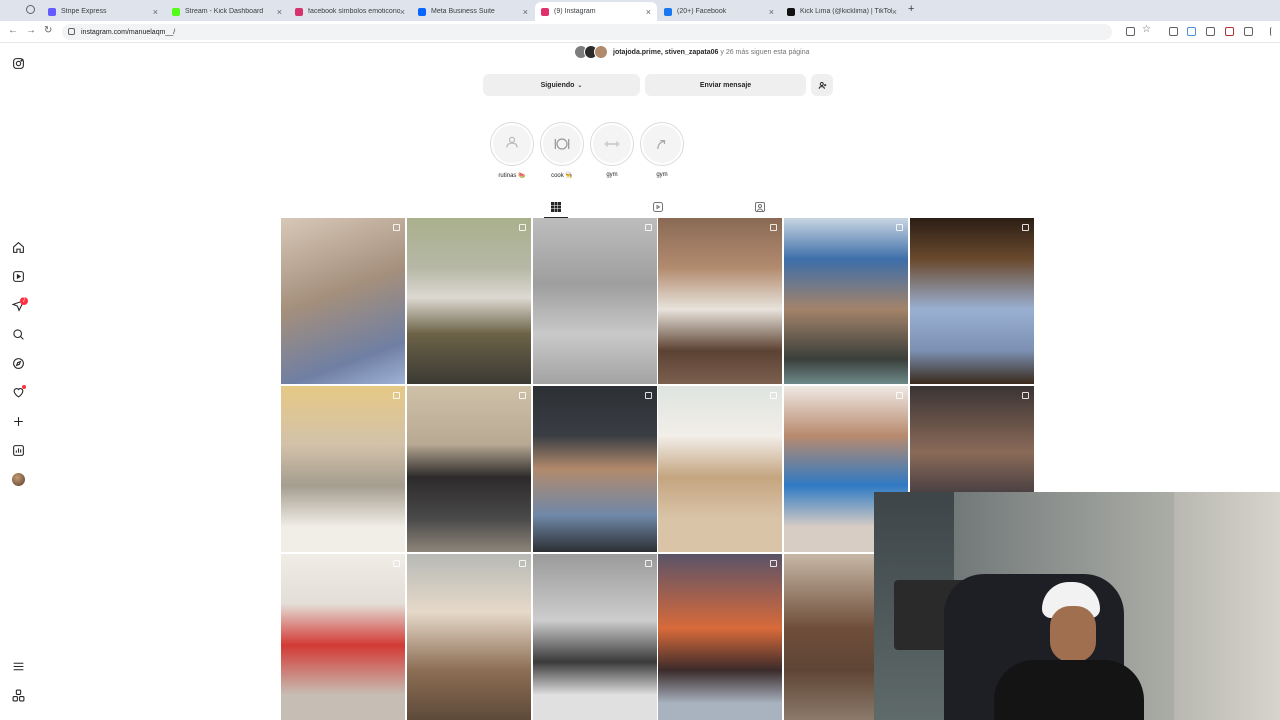 This screenshot has height=720, width=1280. I want to click on browser-tab: (20+) Facebook ×, so click(719, 11).